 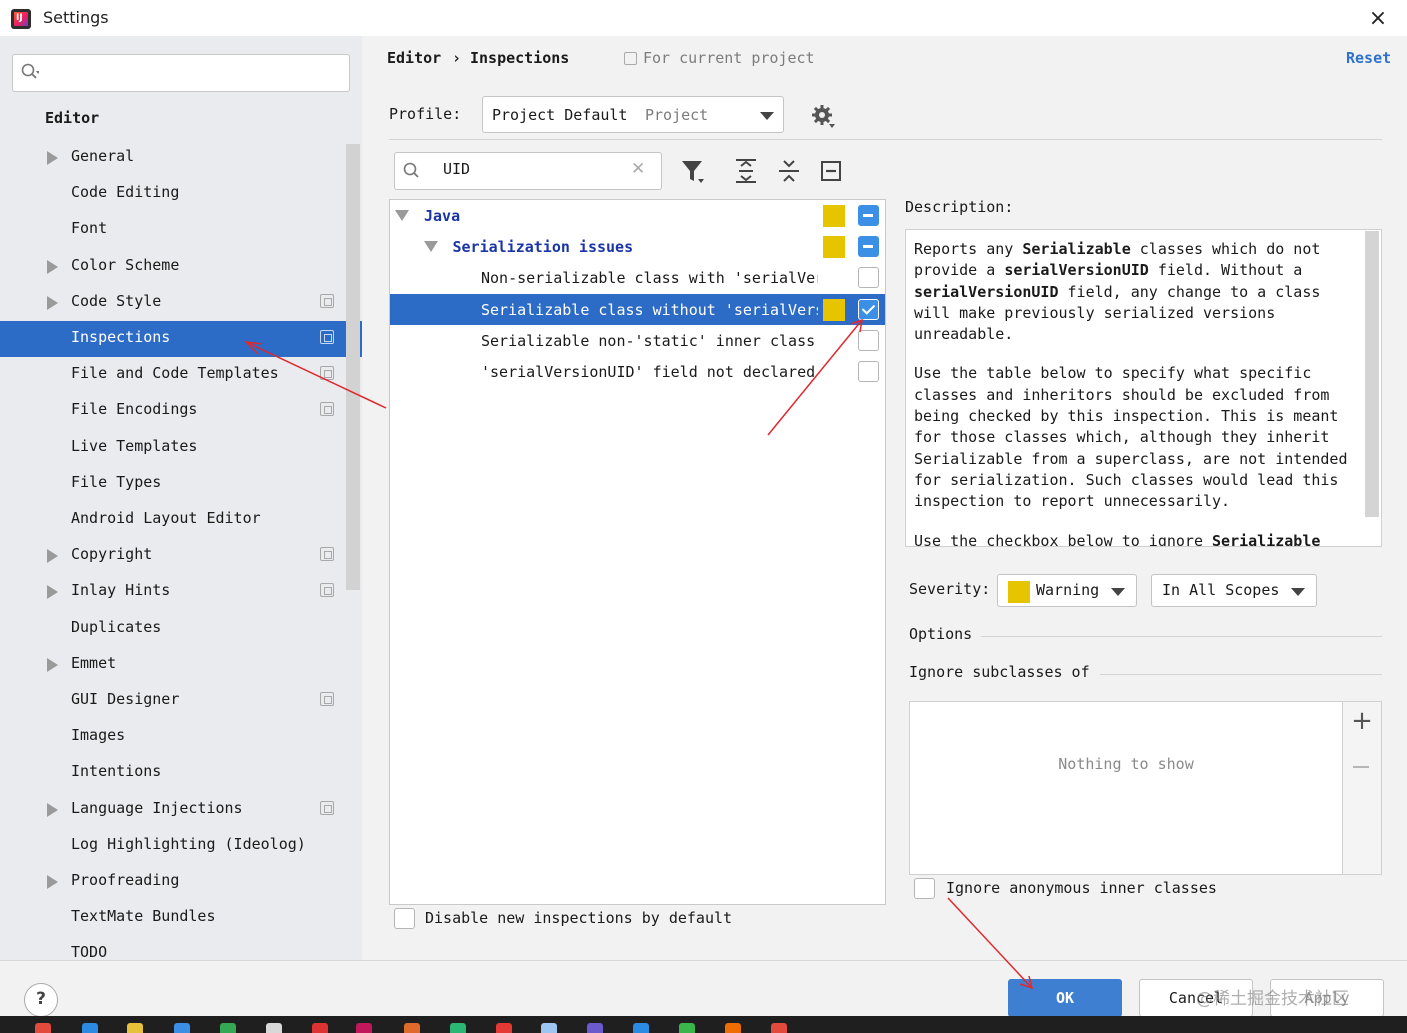 I want to click on title-bar: Settings ×, so click(x=703, y=18).